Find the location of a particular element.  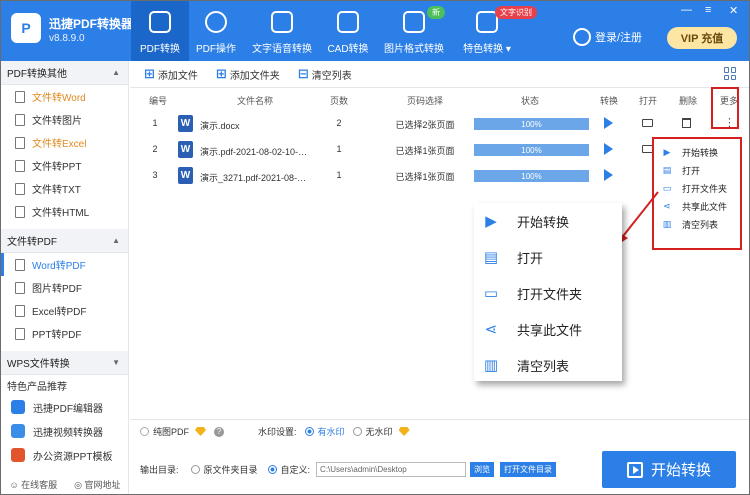

folder-icon is located at coordinates (647, 123).